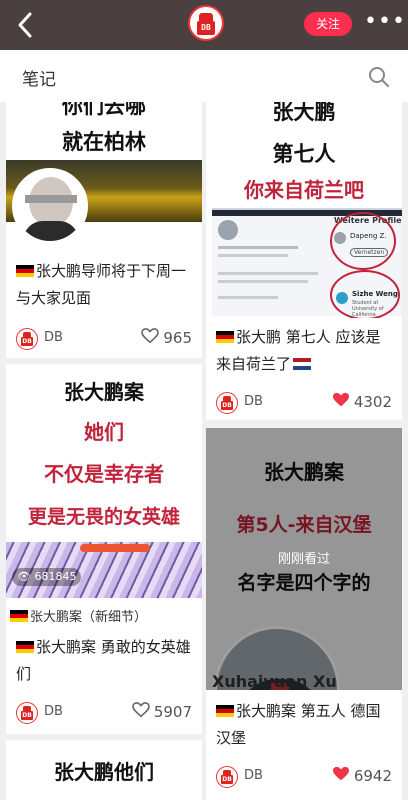  Describe the element at coordinates (26, 25) in the screenshot. I see `back-icon` at that location.